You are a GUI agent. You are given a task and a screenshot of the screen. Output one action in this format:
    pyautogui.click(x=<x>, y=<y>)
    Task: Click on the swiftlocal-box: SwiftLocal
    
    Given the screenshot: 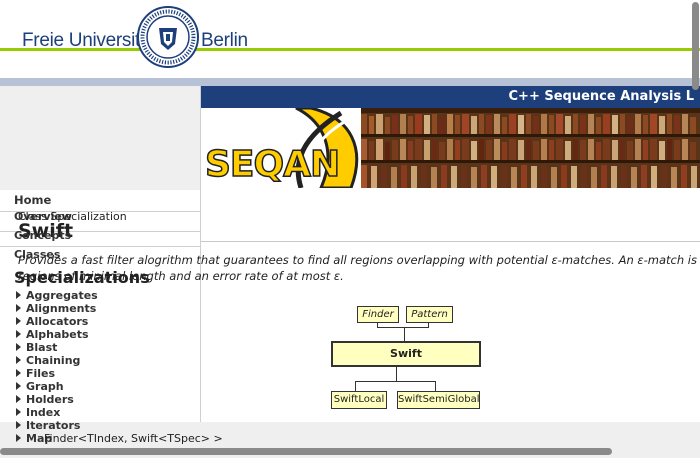 What is the action you would take?
    pyautogui.click(x=359, y=400)
    